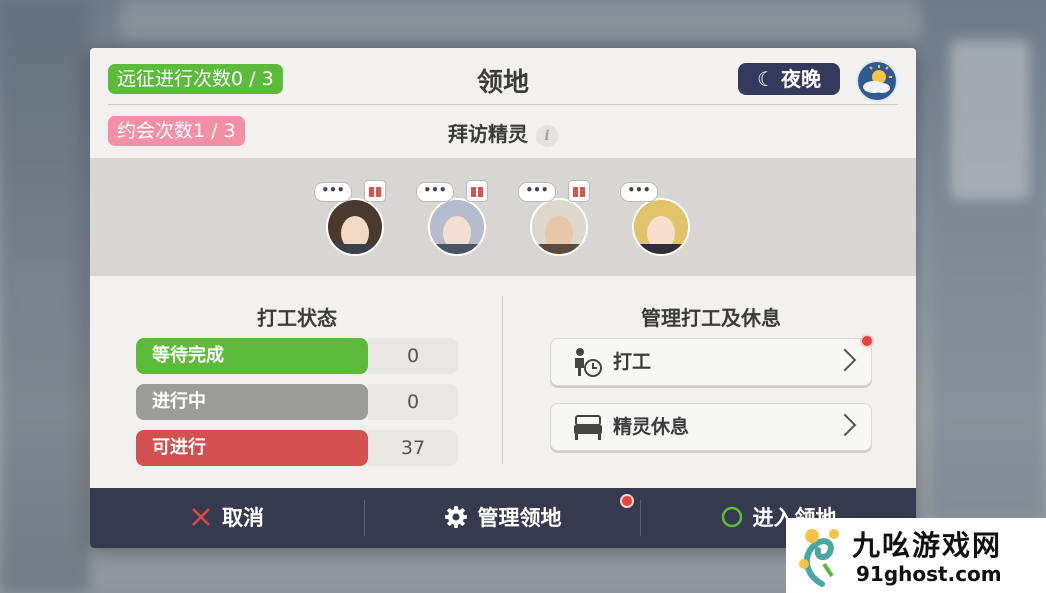 This screenshot has height=593, width=1046. What do you see at coordinates (711, 427) in the screenshot?
I see `spirit-rest-button: 精灵休息` at bounding box center [711, 427].